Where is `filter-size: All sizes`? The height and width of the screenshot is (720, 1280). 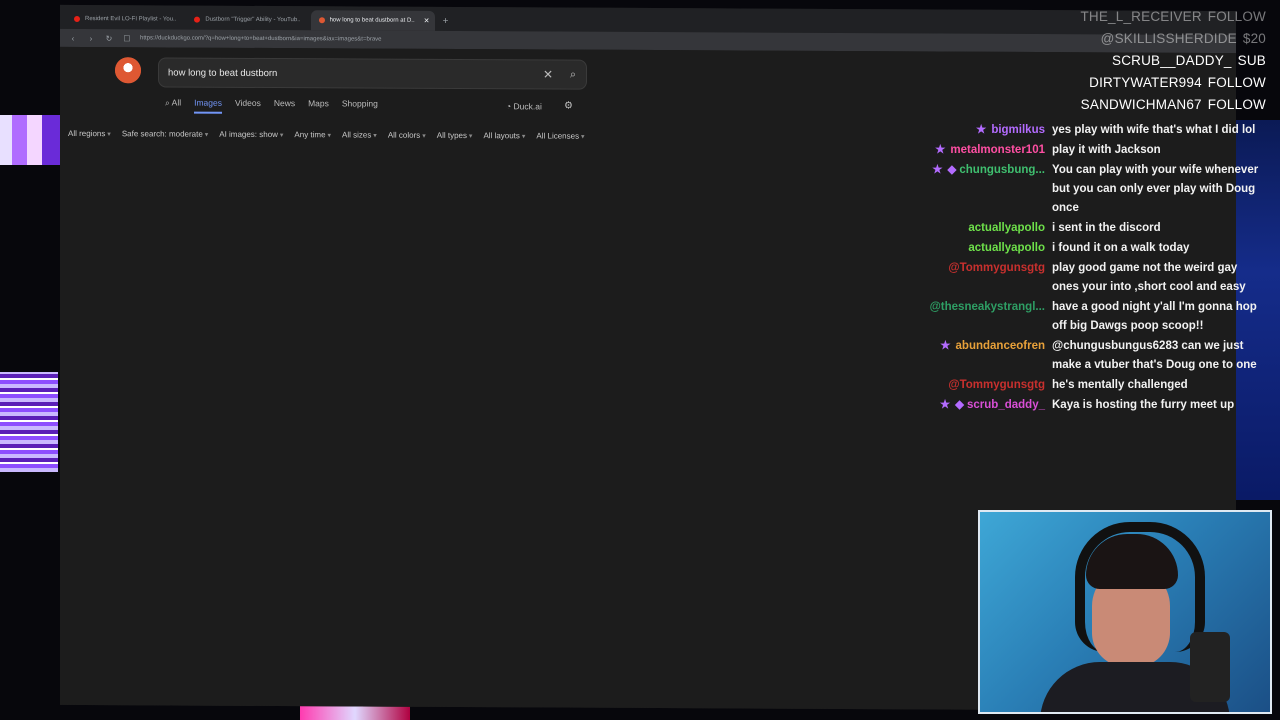
filter-size: All sizes is located at coordinates (359, 134).